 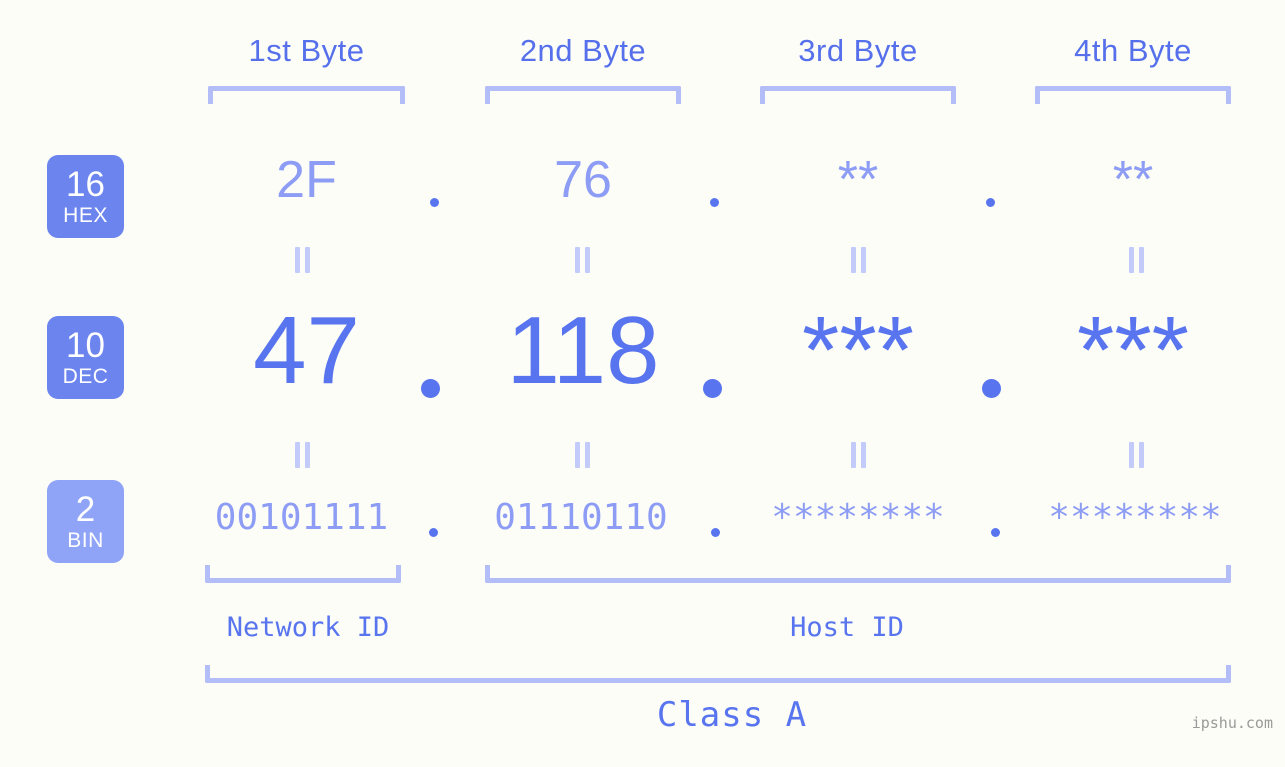 What do you see at coordinates (718, 674) in the screenshot?
I see `class-bracket` at bounding box center [718, 674].